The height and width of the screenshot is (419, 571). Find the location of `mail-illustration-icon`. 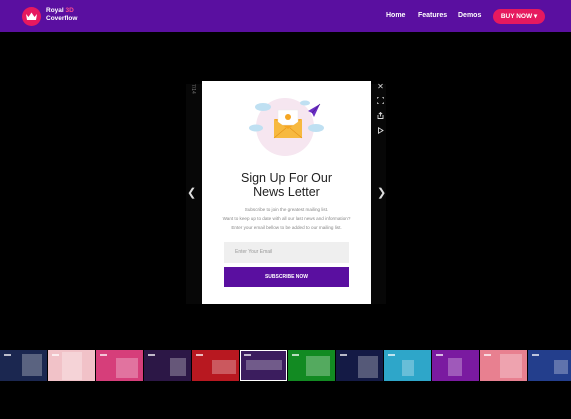

mail-illustration-icon is located at coordinates (286, 127).